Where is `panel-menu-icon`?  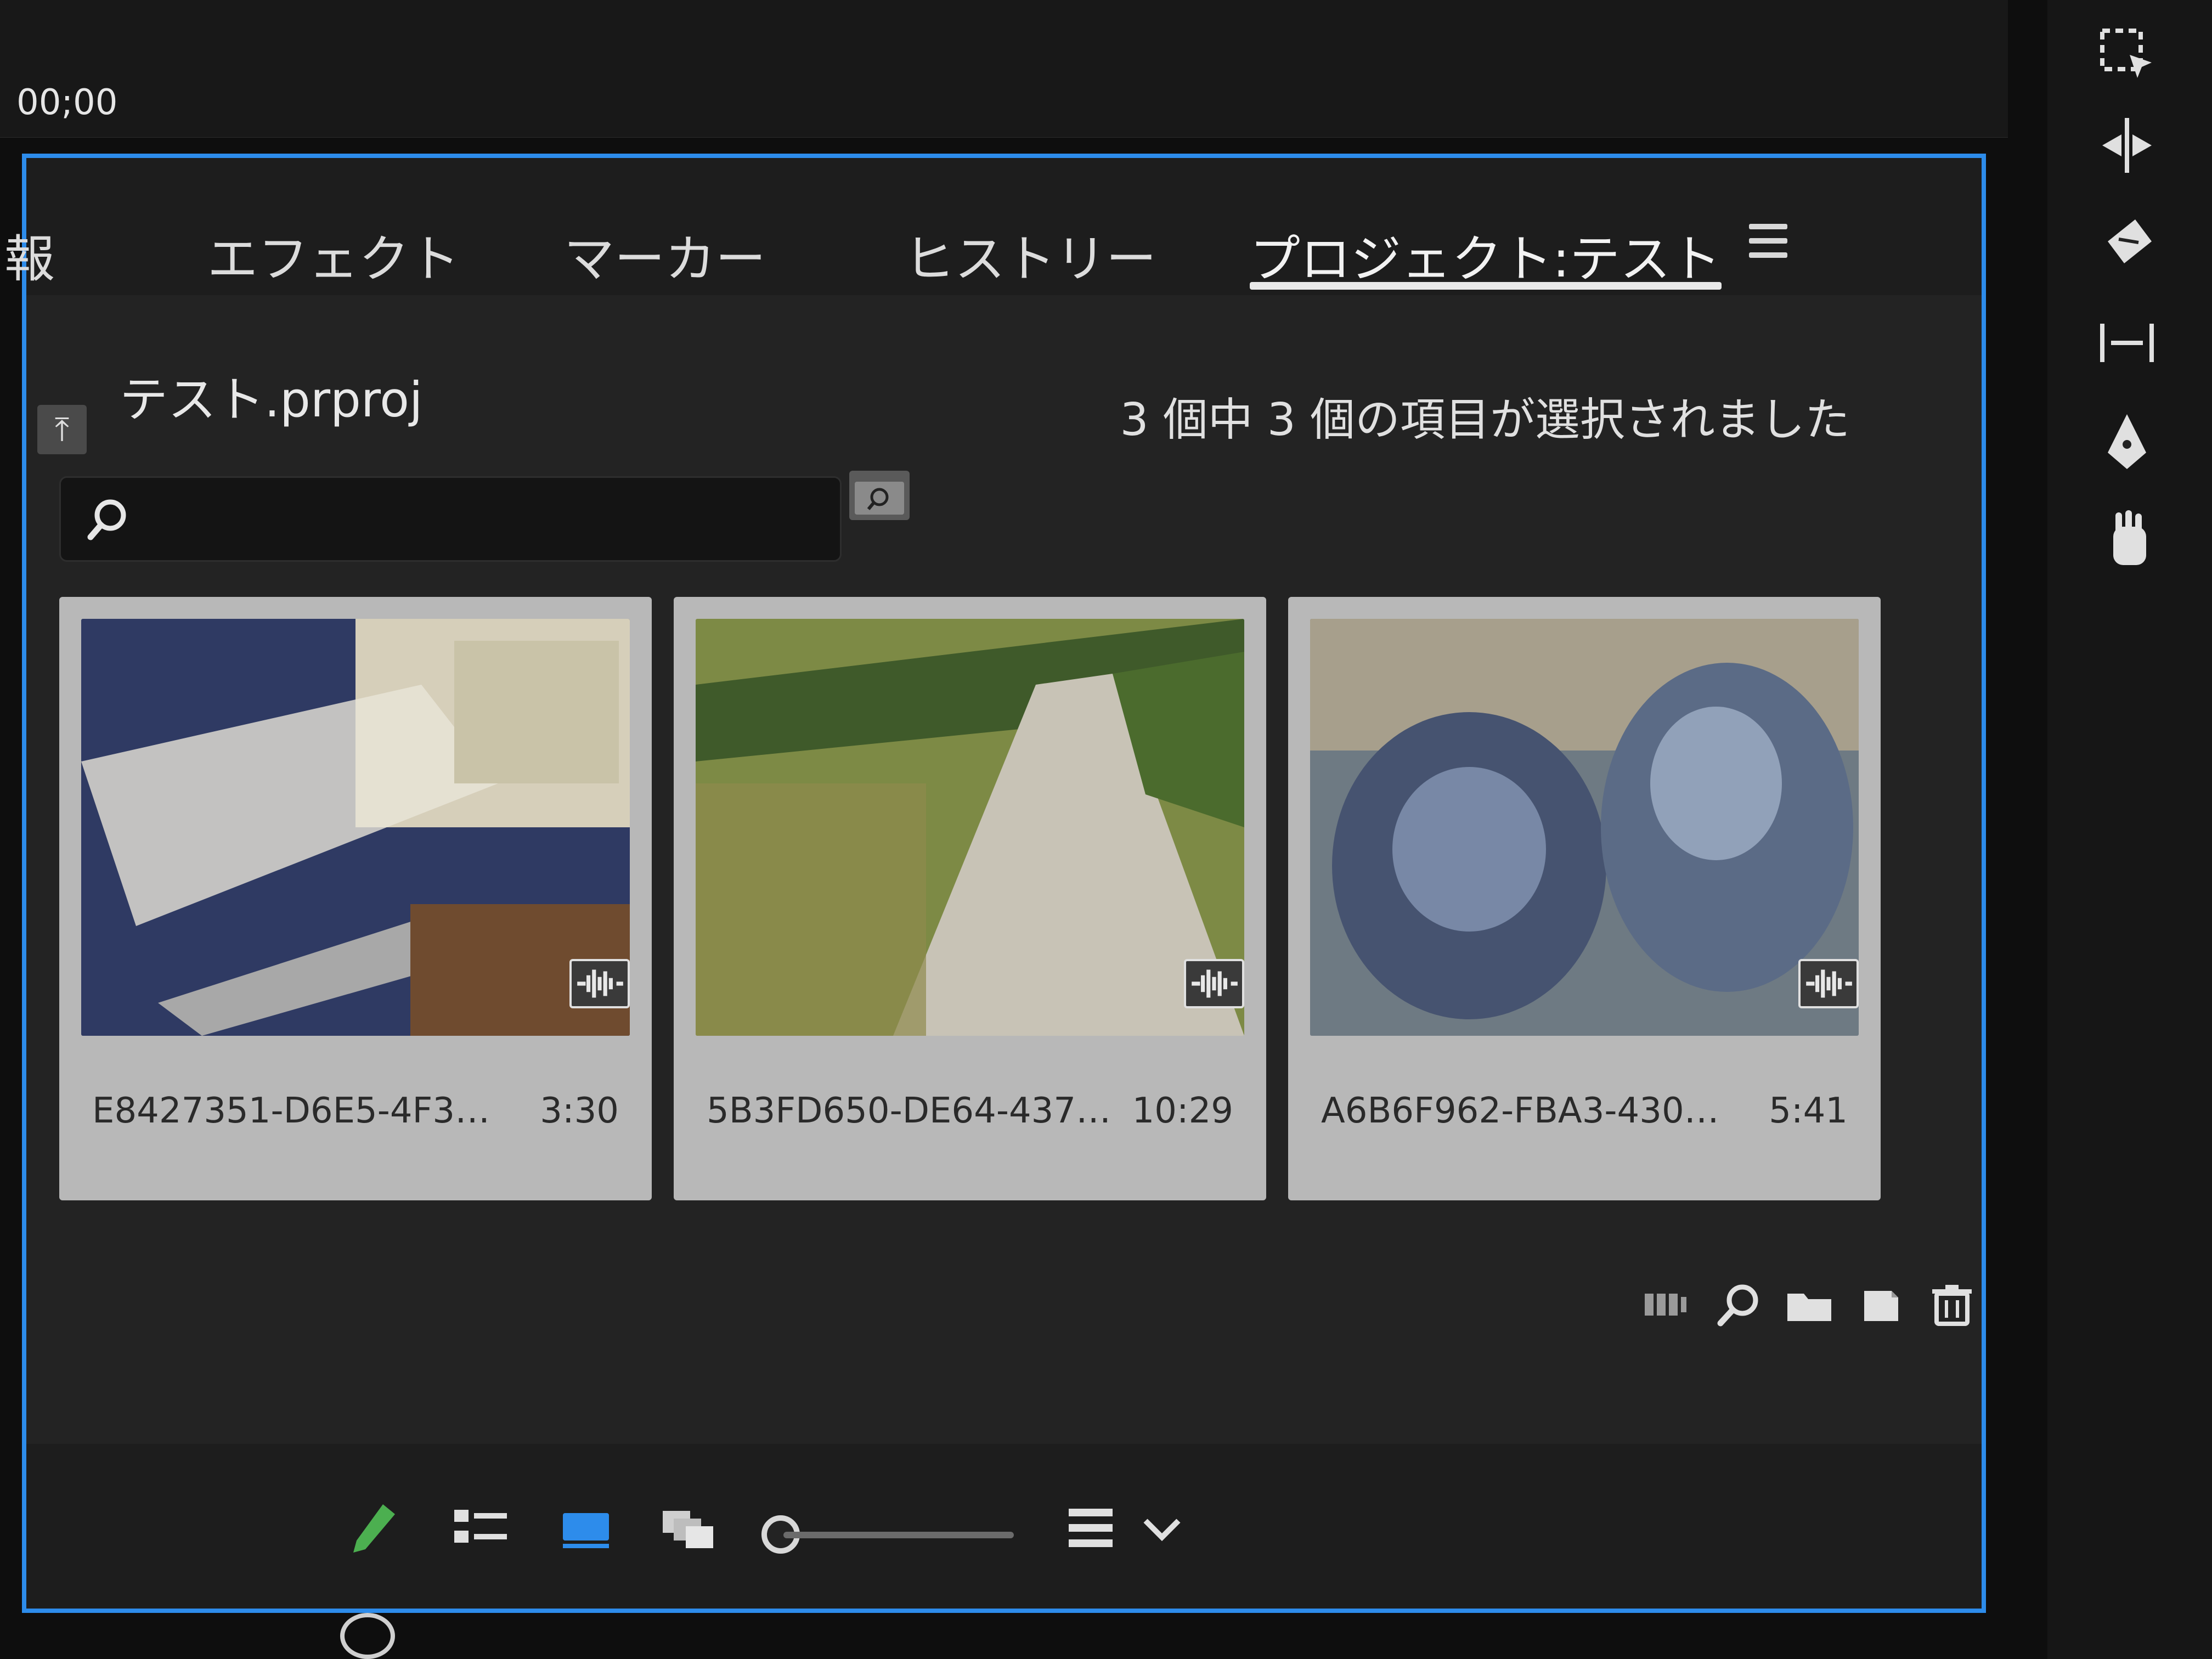
panel-menu-icon is located at coordinates (1768, 243).